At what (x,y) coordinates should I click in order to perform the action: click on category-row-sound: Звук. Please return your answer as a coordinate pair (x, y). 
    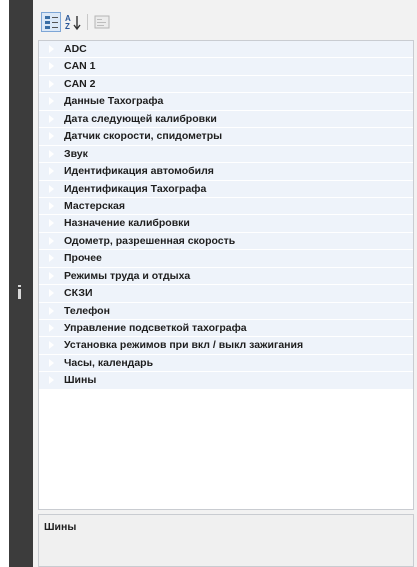
    Looking at the image, I should click on (226, 154).